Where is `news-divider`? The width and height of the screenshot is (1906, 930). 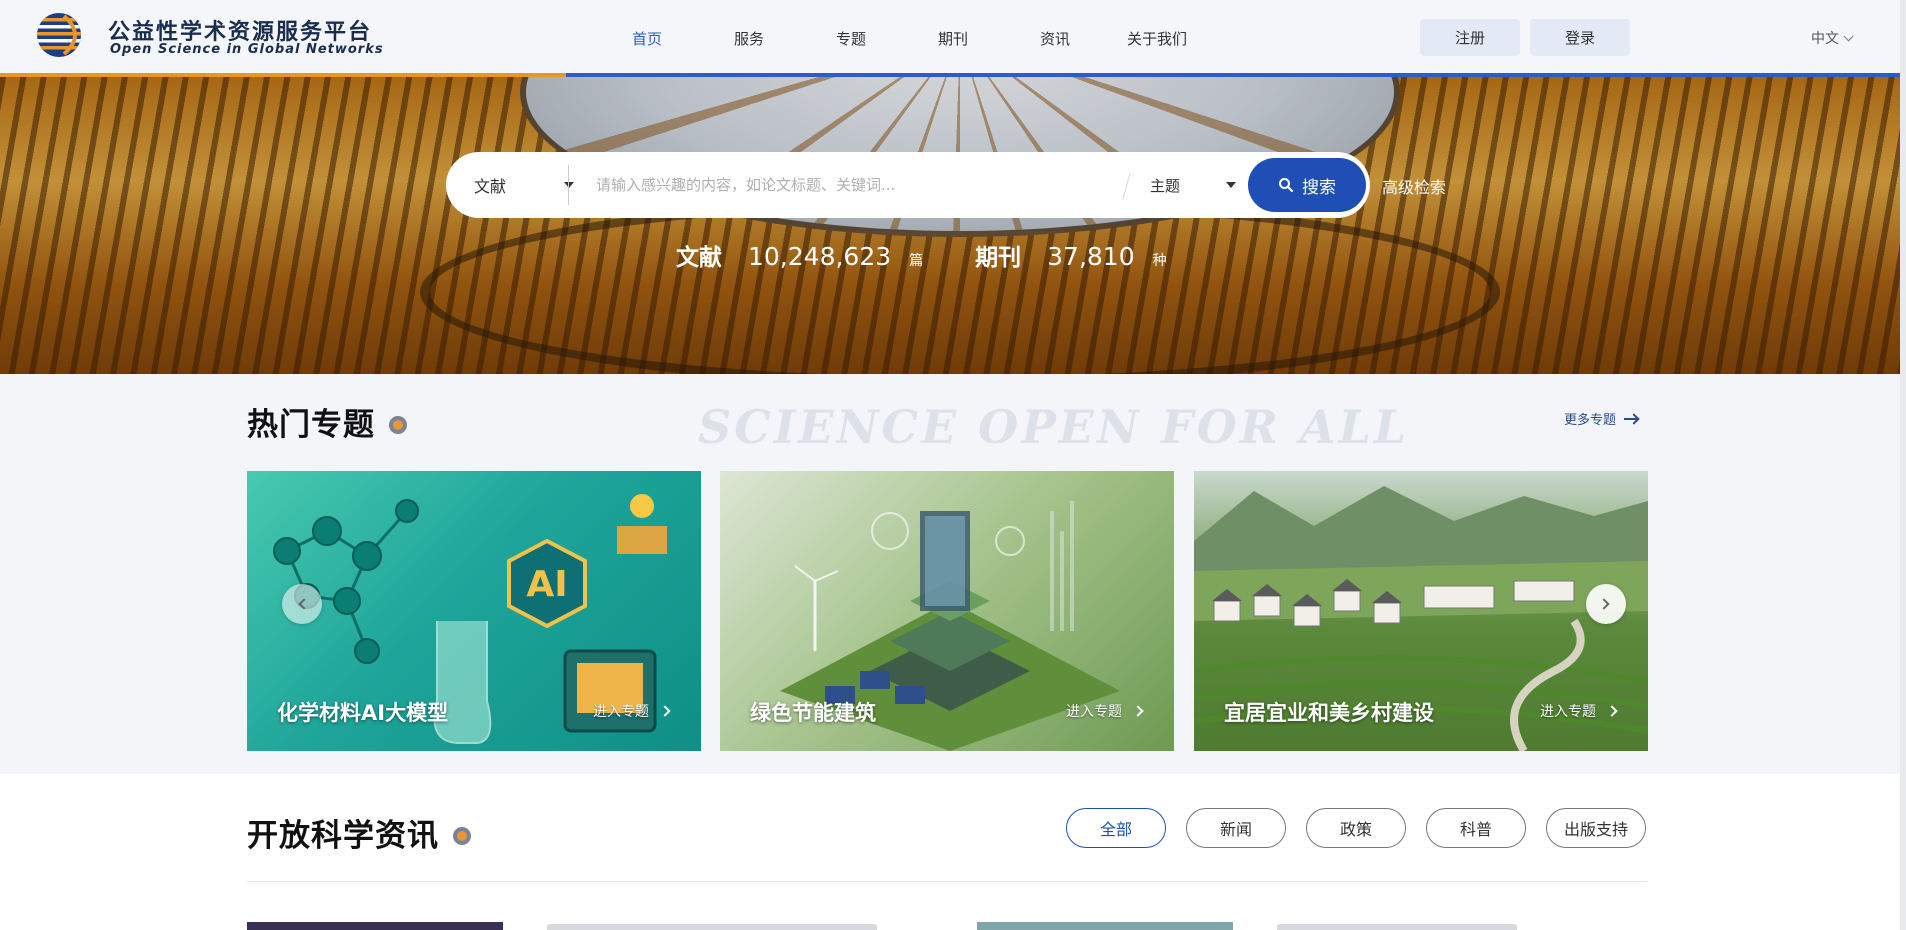
news-divider is located at coordinates (947, 881).